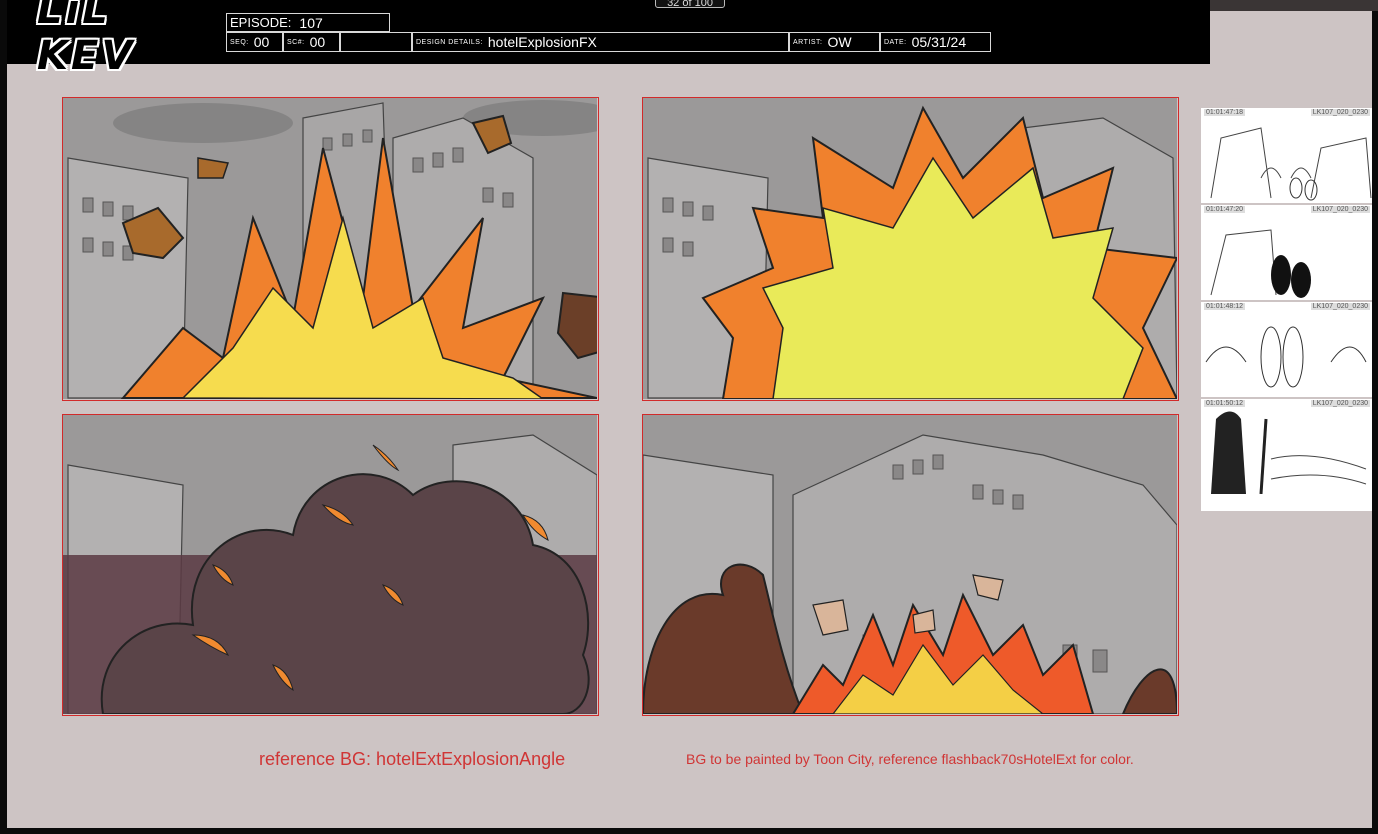  What do you see at coordinates (261, 42) in the screenshot?
I see `seq-value: 00` at bounding box center [261, 42].